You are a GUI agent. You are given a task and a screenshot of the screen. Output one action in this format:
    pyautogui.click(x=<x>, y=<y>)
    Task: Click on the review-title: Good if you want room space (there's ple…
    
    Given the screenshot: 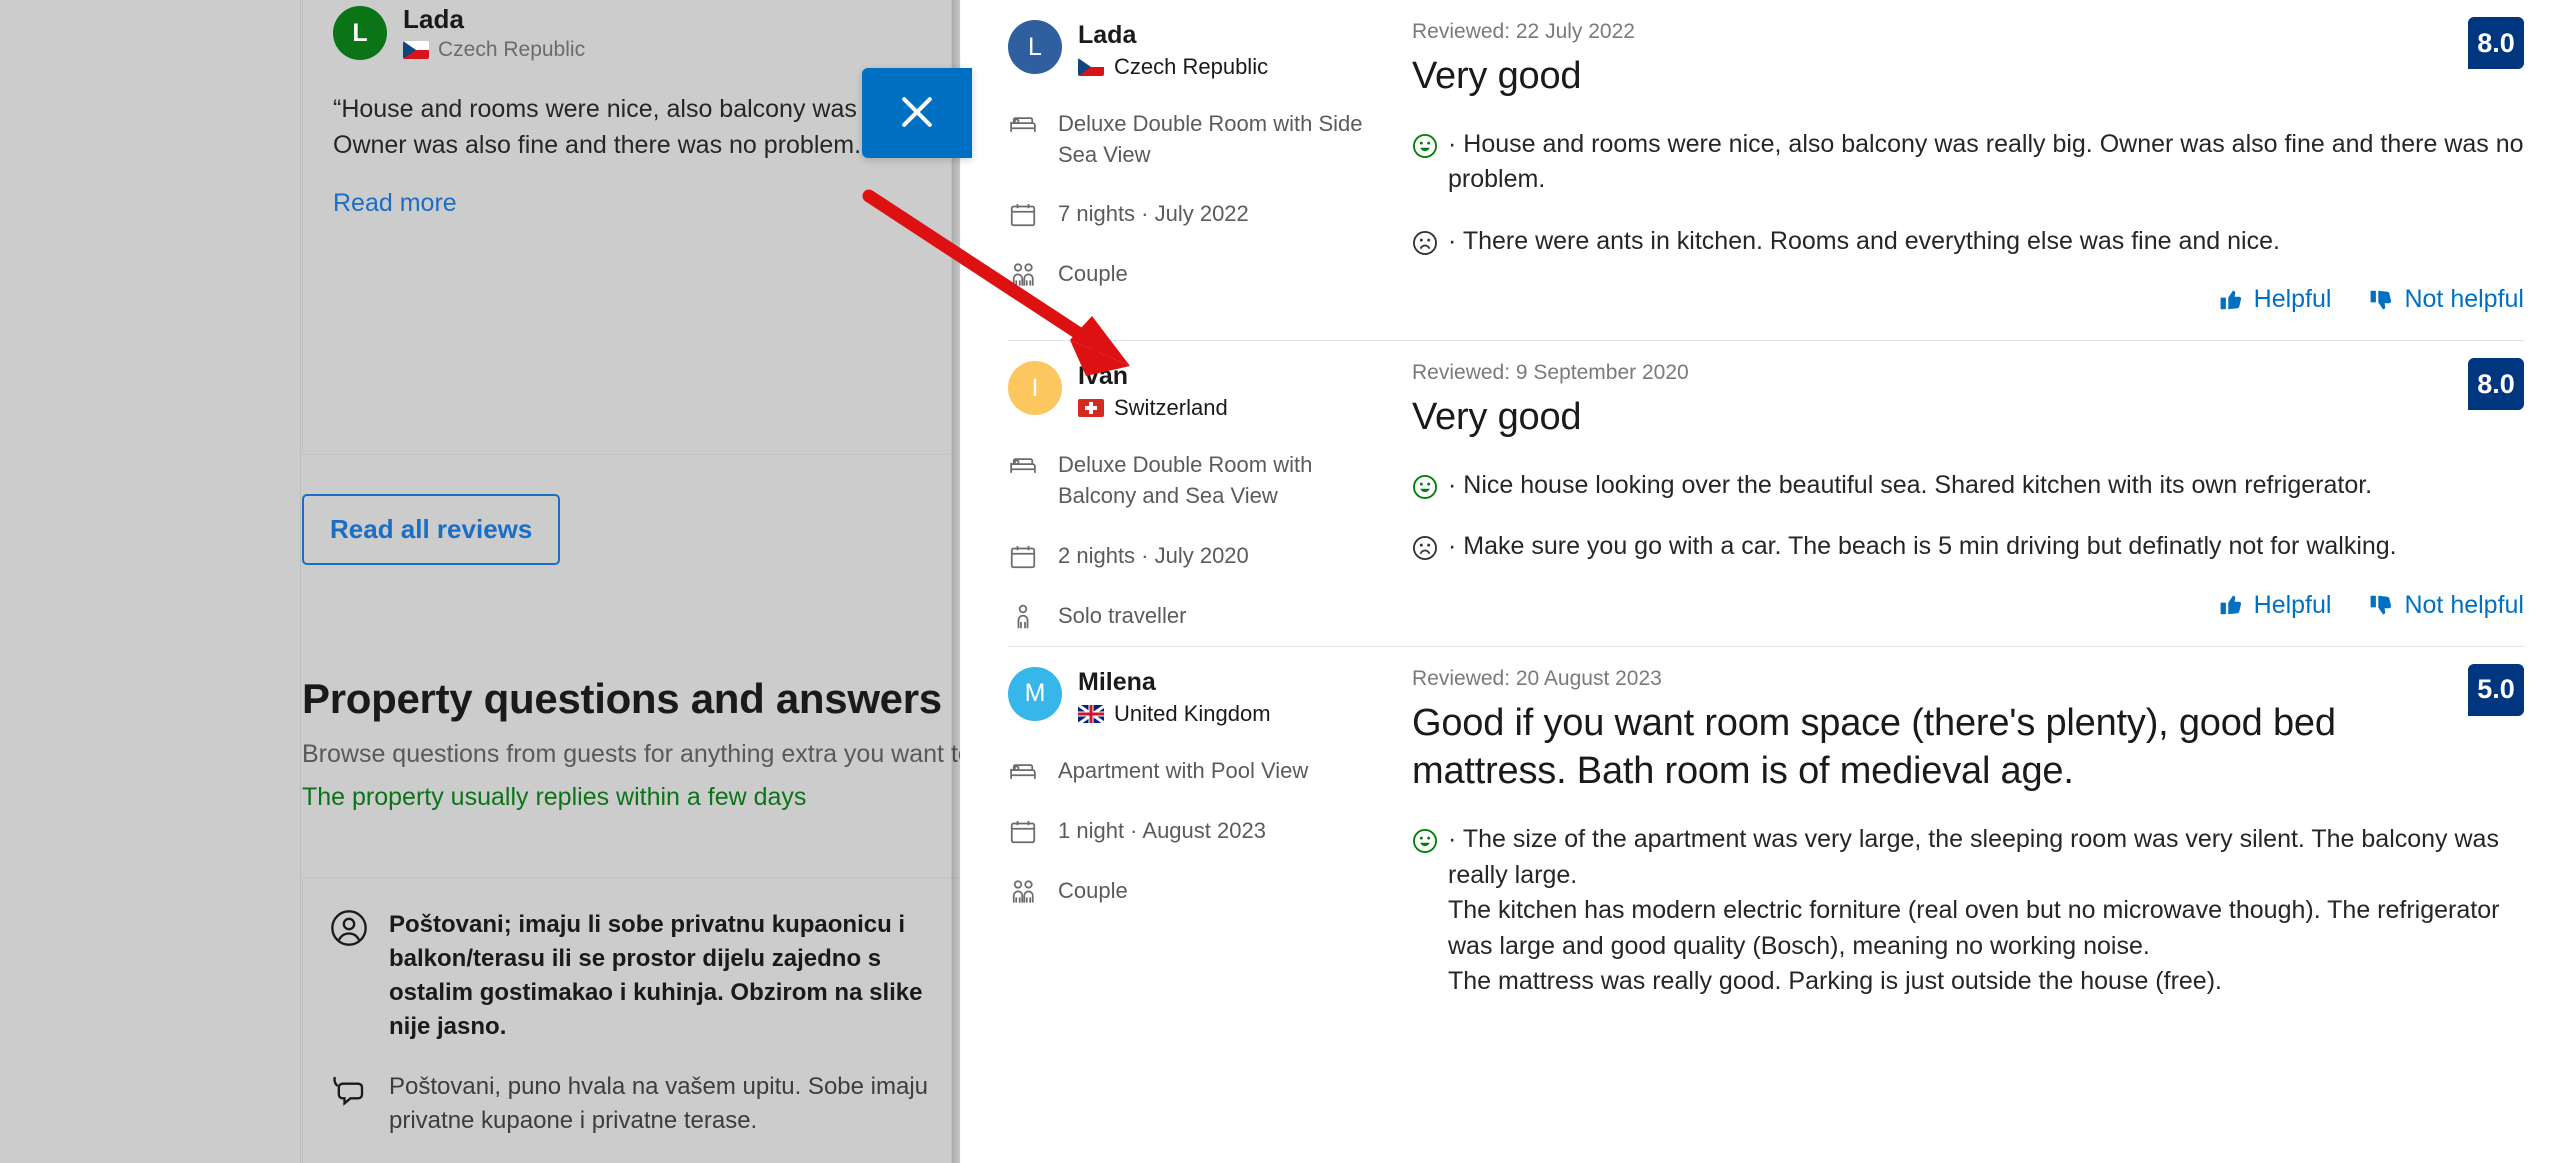 What is the action you would take?
    pyautogui.click(x=1874, y=747)
    